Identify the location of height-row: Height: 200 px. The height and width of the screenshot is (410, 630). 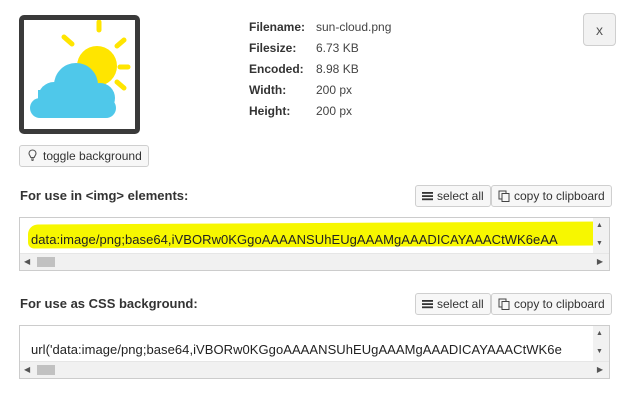
(320, 110).